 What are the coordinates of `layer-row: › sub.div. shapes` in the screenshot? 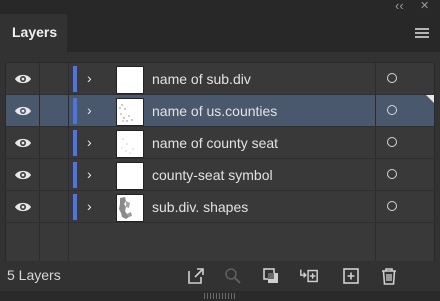 It's located at (220, 207).